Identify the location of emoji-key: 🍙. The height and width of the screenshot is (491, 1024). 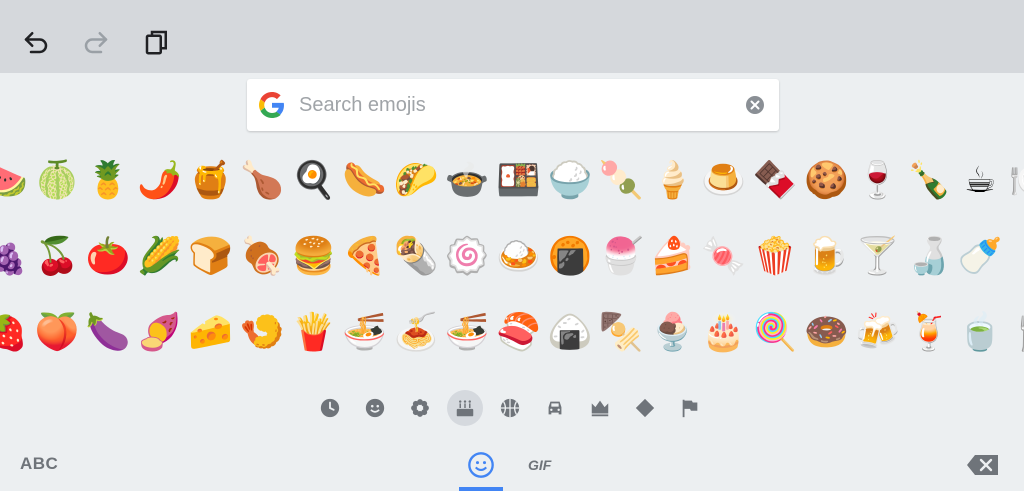
(569, 332).